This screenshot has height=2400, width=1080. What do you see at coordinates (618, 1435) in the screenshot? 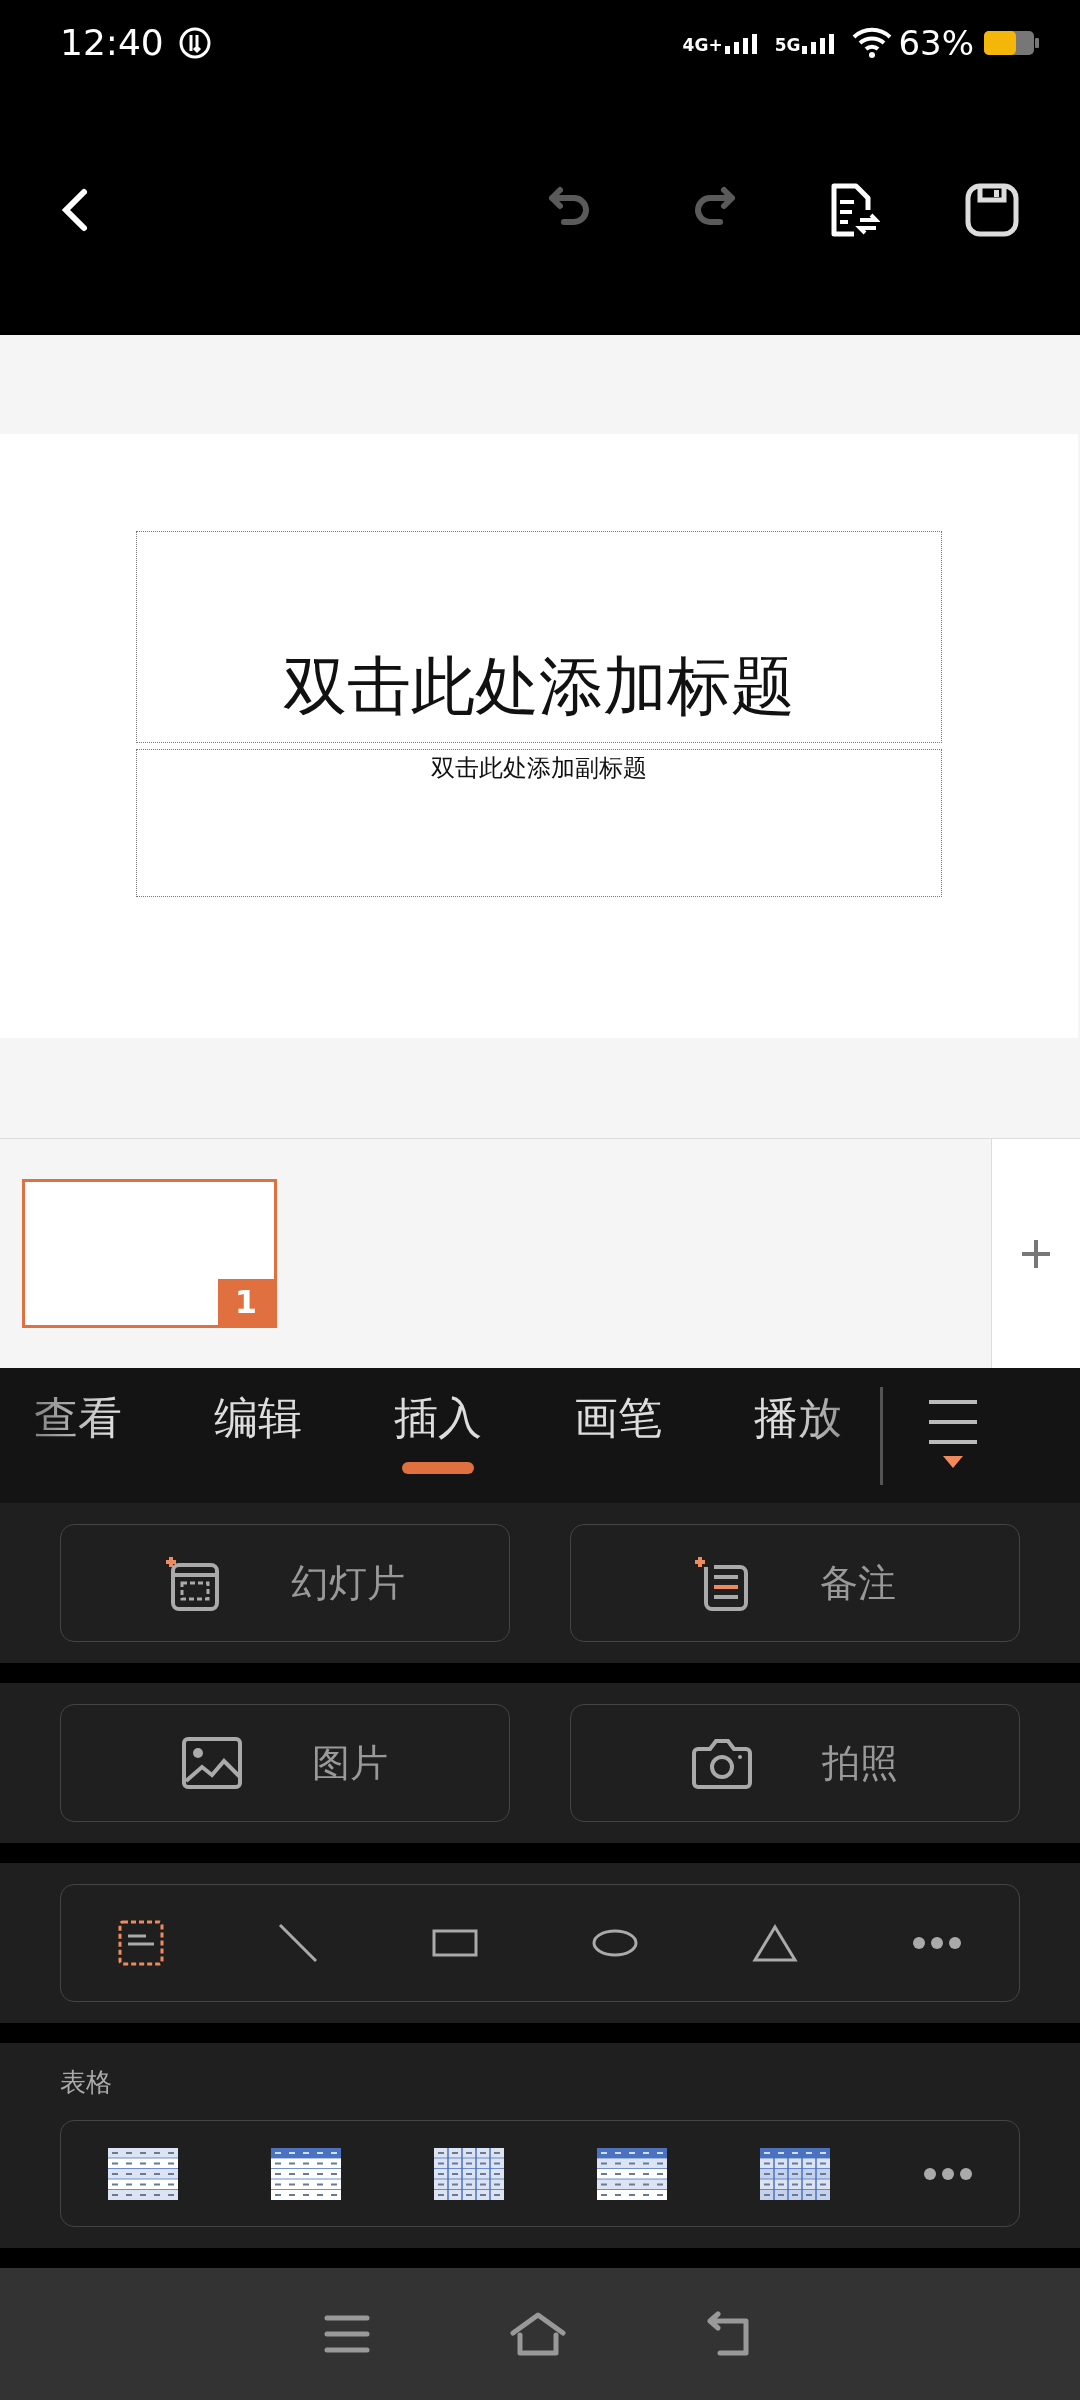
I see `ribbon-tab: 画笔` at bounding box center [618, 1435].